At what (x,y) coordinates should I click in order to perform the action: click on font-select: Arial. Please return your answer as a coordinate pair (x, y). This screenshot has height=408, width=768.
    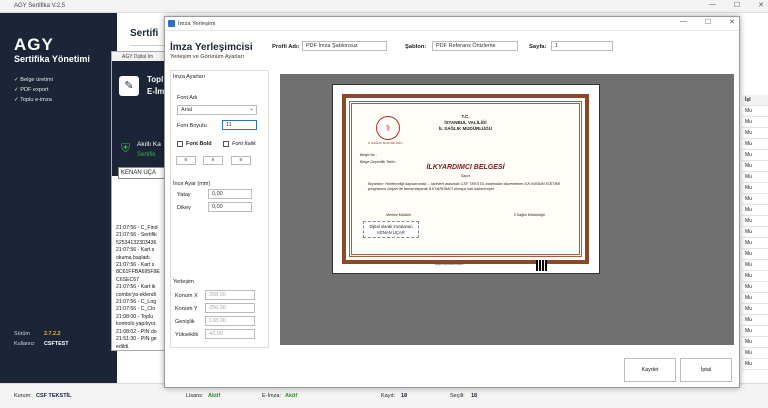
    Looking at the image, I should click on (217, 110).